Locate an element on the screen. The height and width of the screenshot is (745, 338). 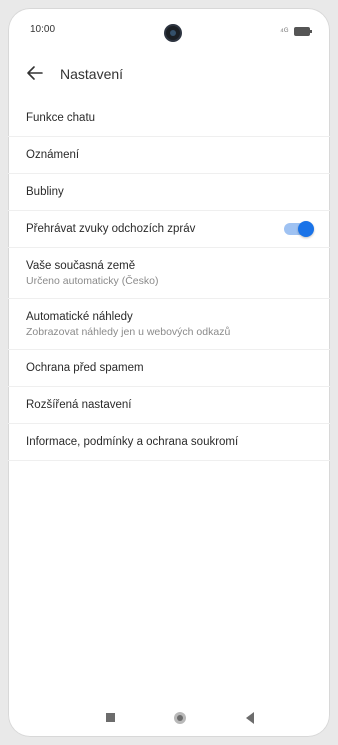
settings-item-label: Ochrana před spamem is located at coordinates (85, 368).